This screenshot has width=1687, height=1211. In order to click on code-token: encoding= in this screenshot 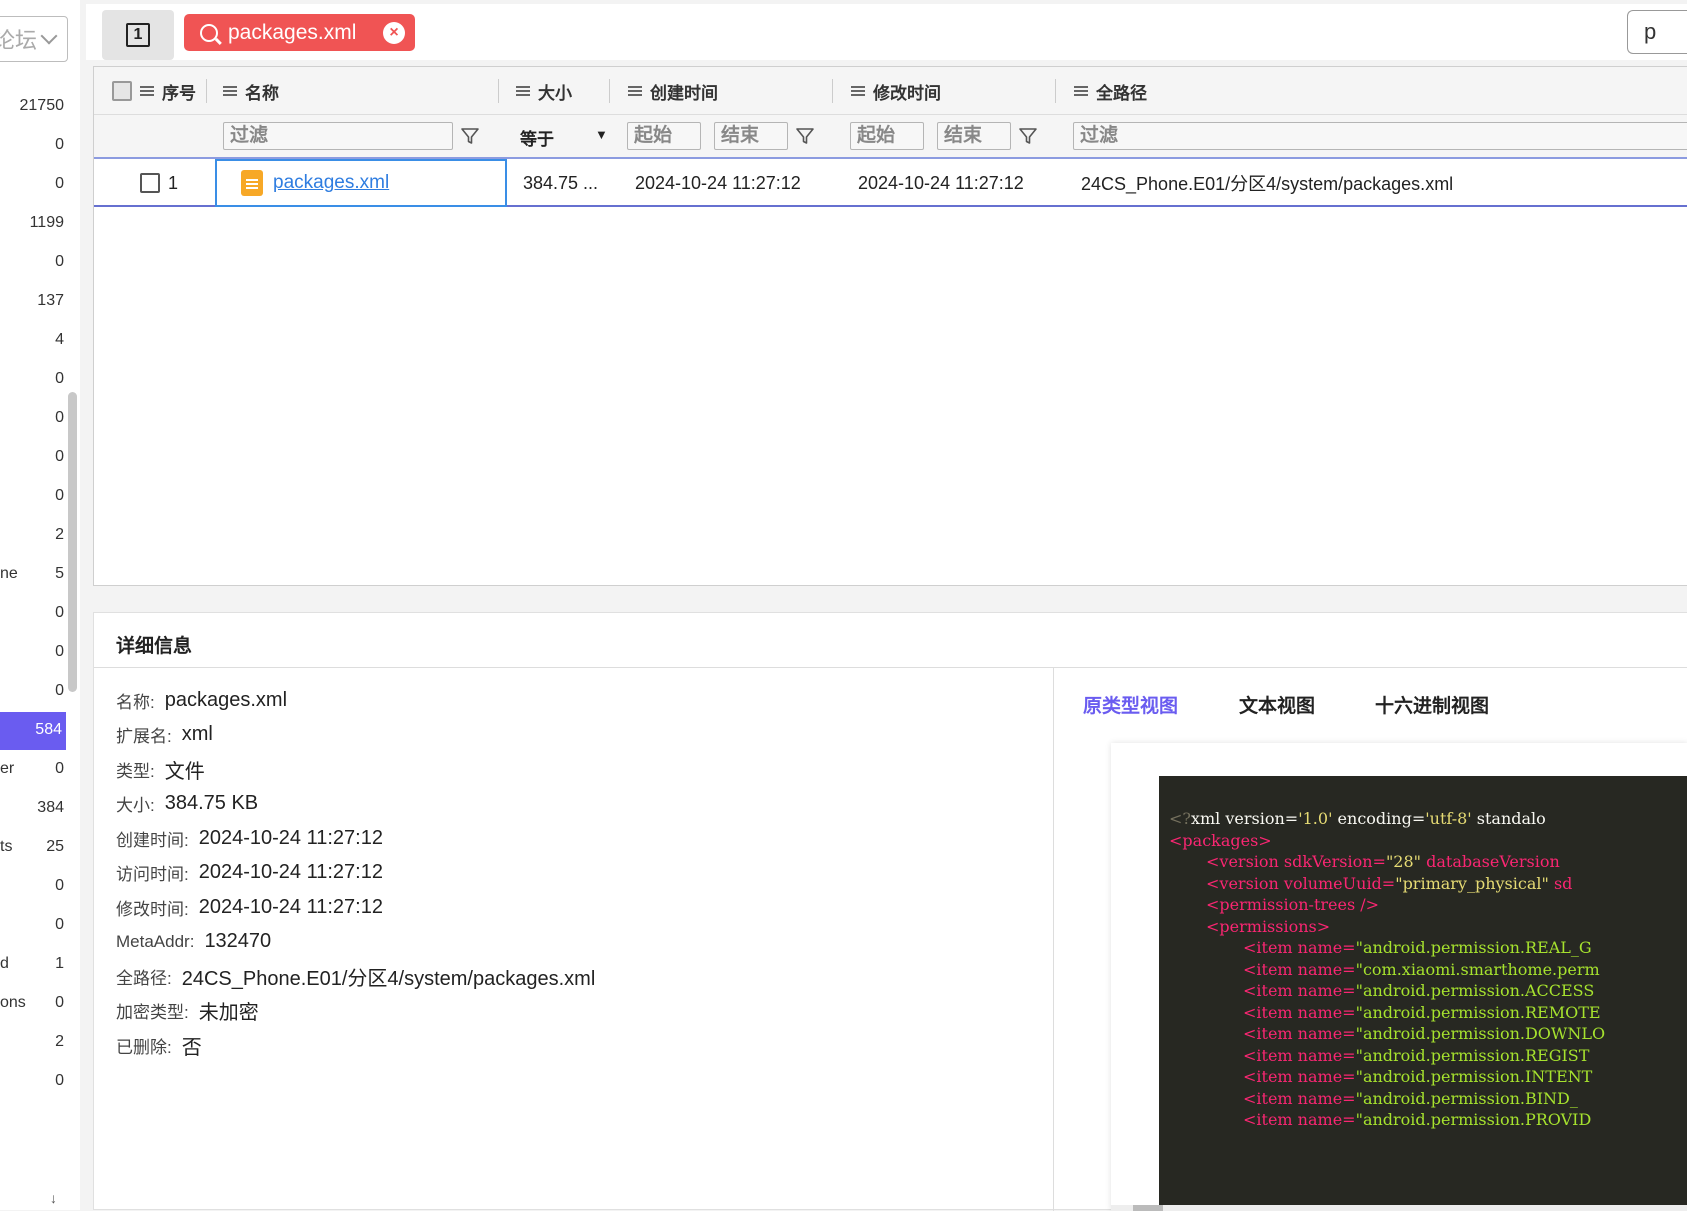, I will do `click(1379, 818)`.